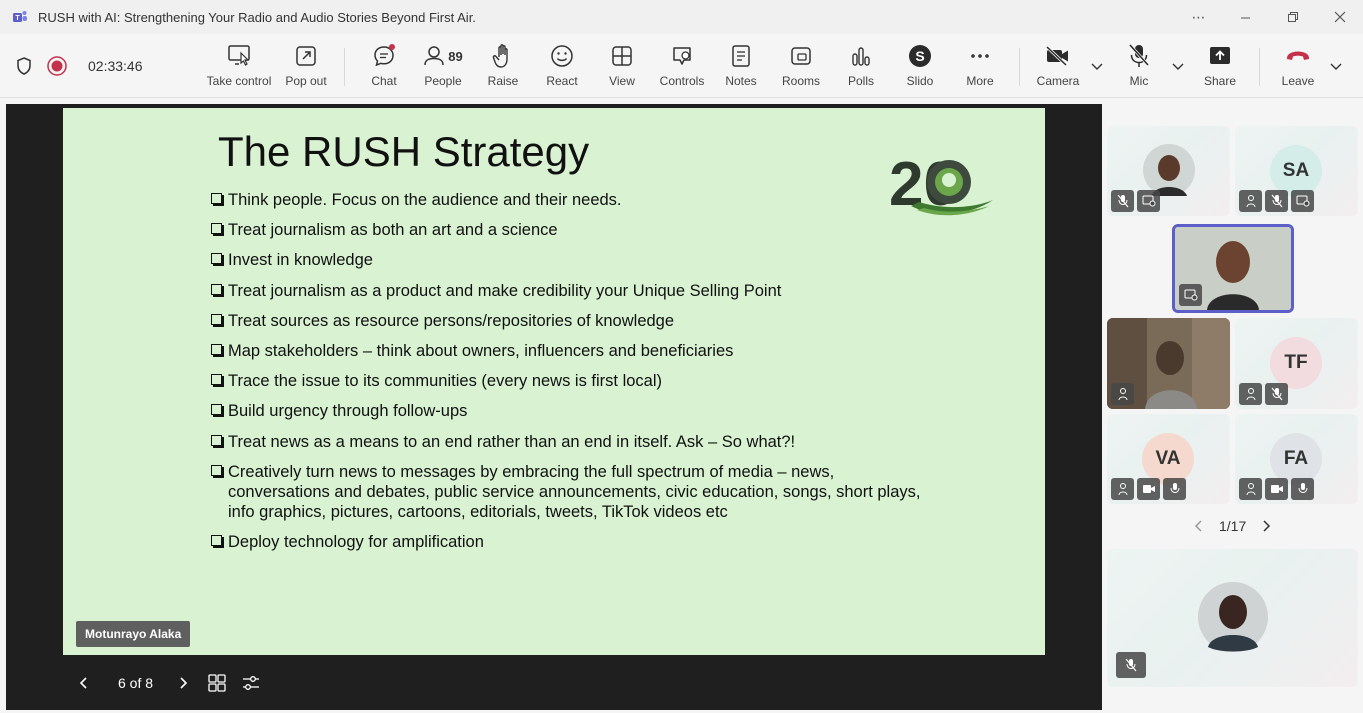 This screenshot has width=1363, height=713. Describe the element at coordinates (920, 56) in the screenshot. I see `slido-icon: S` at that location.